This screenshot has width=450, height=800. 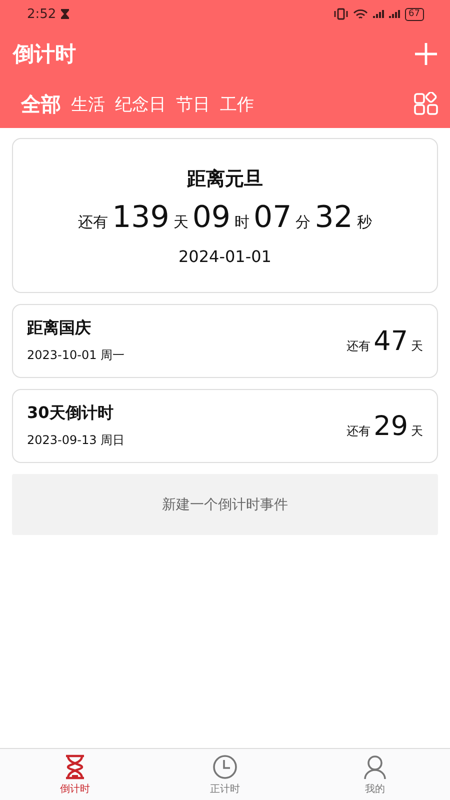 What do you see at coordinates (225, 341) in the screenshot?
I see `event-card: 距离国庆 2023-10-01 周一 还有 47 天` at bounding box center [225, 341].